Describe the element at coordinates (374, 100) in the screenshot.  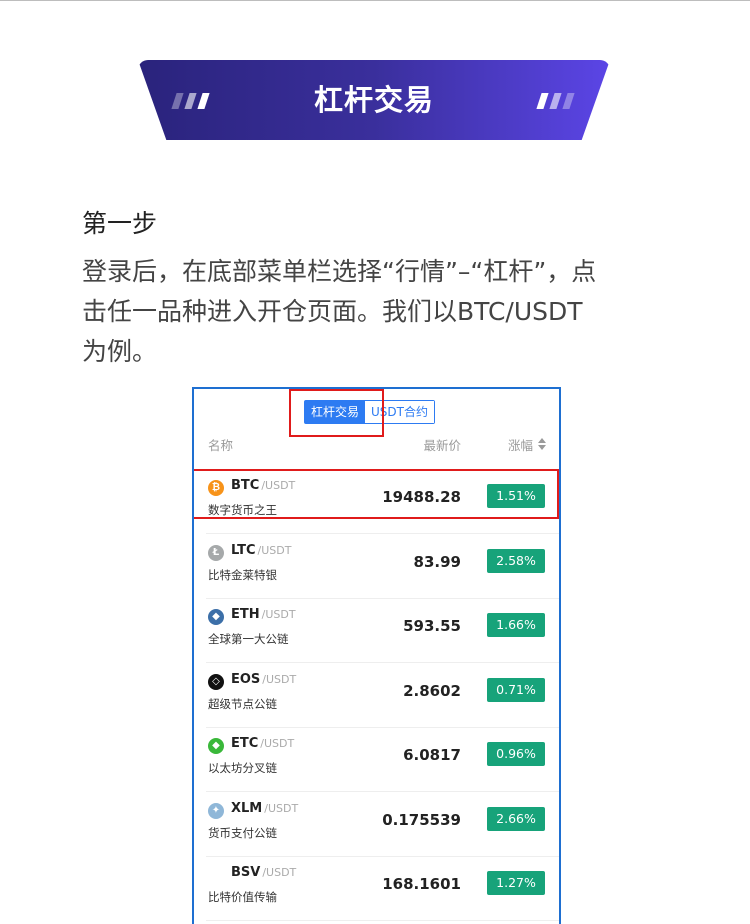
I see `section-banner: 杠杆交易` at that location.